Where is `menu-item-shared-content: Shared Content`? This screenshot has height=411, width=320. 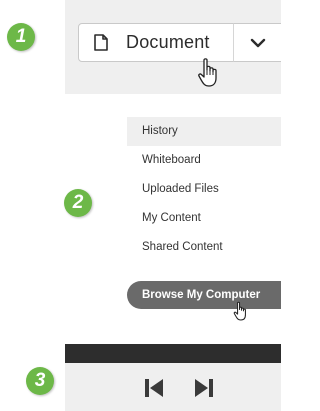
menu-item-shared-content: Shared Content is located at coordinates (204, 247).